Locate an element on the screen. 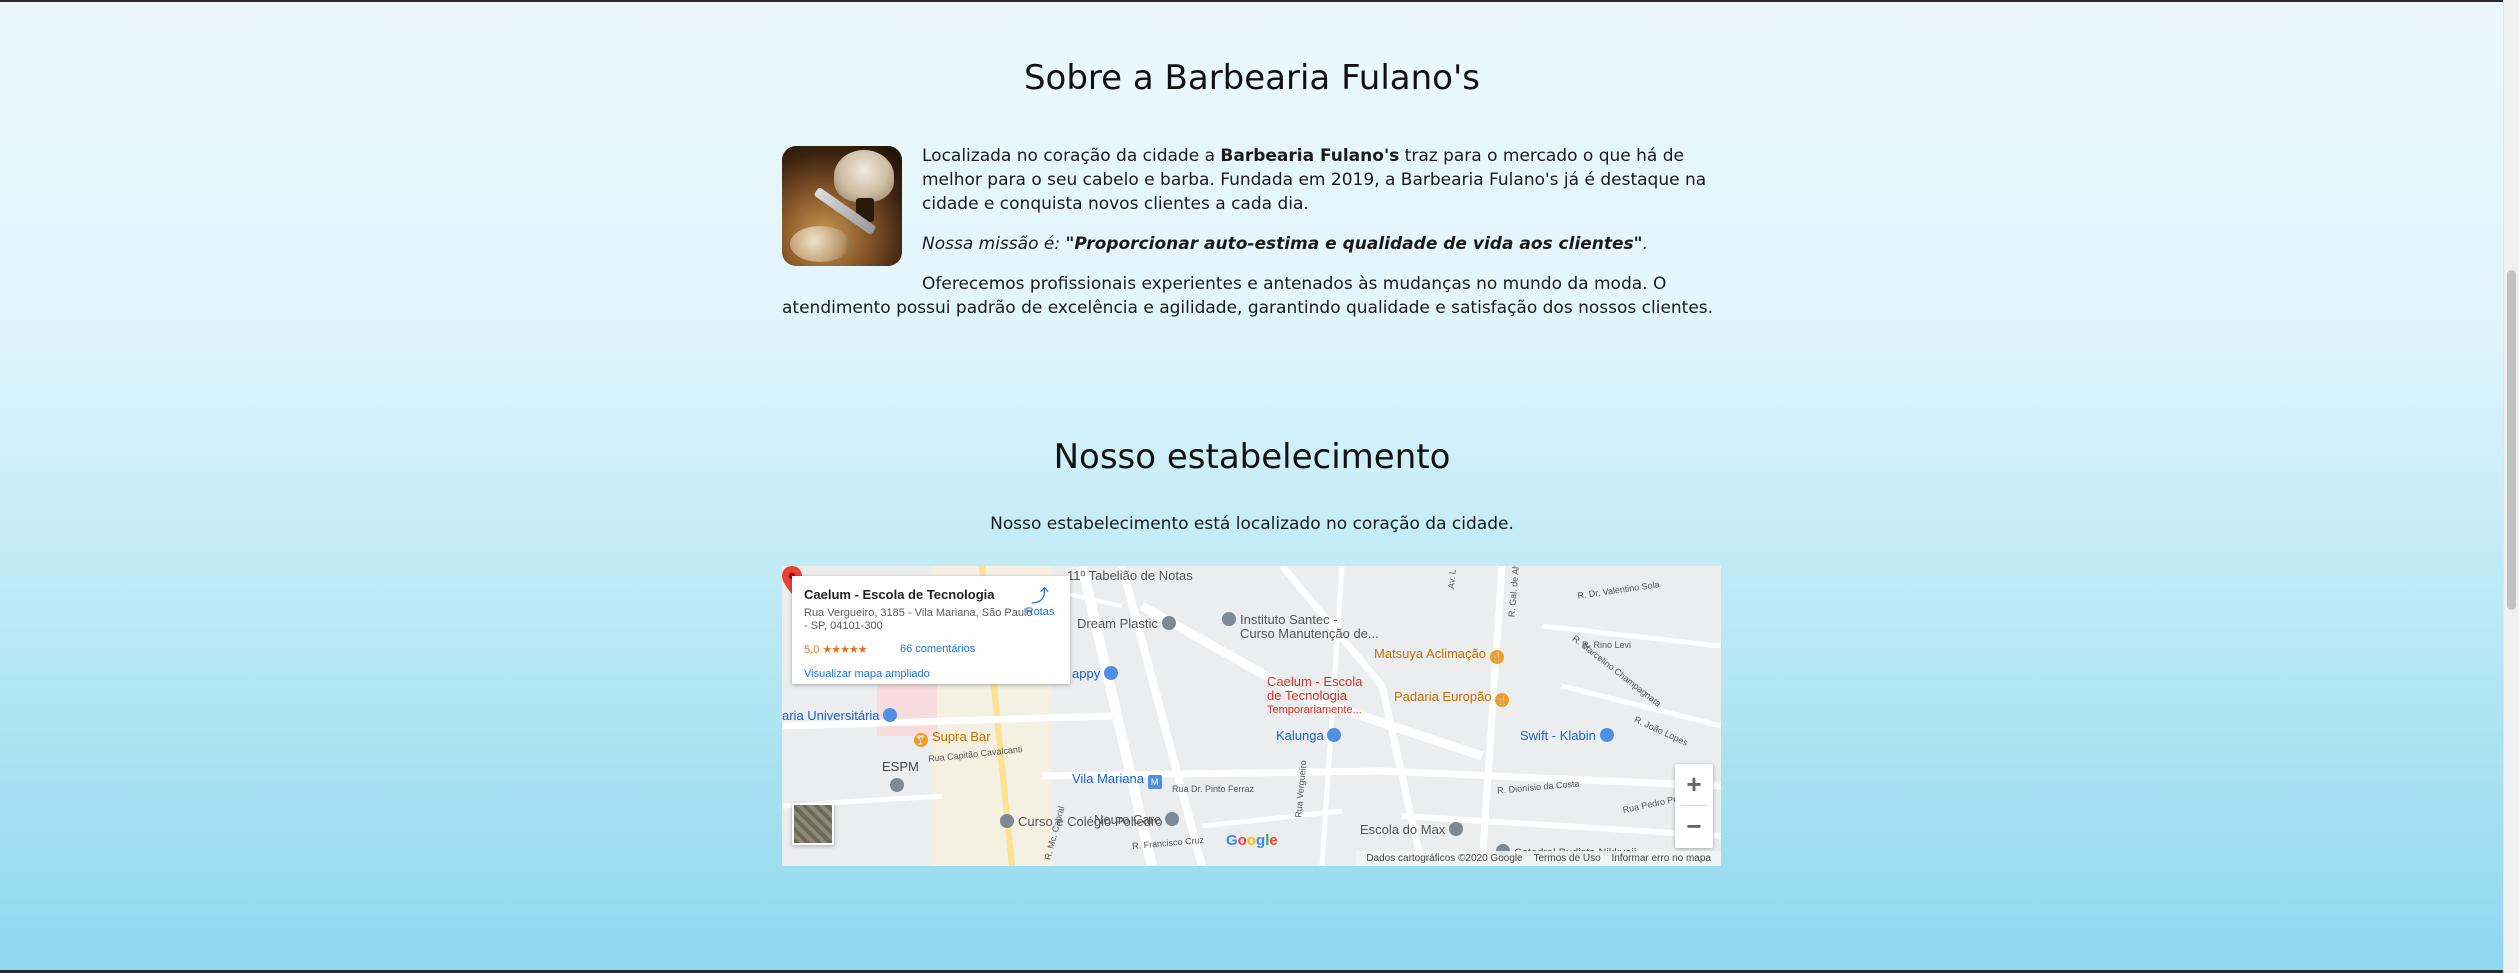 The width and height of the screenshot is (2519, 973). page-scrollbar is located at coordinates (2511, 486).